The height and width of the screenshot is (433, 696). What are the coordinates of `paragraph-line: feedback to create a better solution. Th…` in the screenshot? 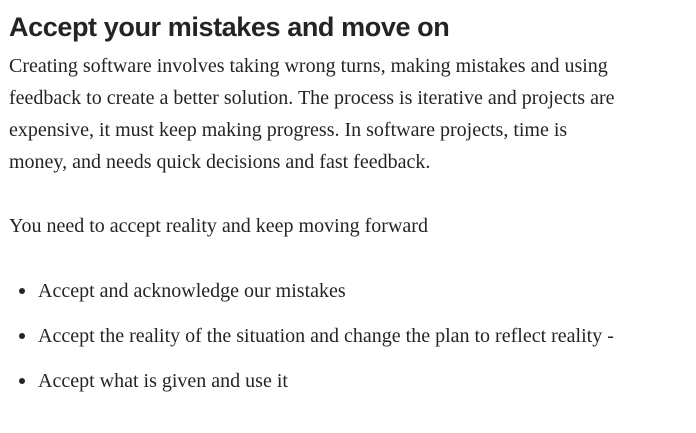 It's located at (312, 98).